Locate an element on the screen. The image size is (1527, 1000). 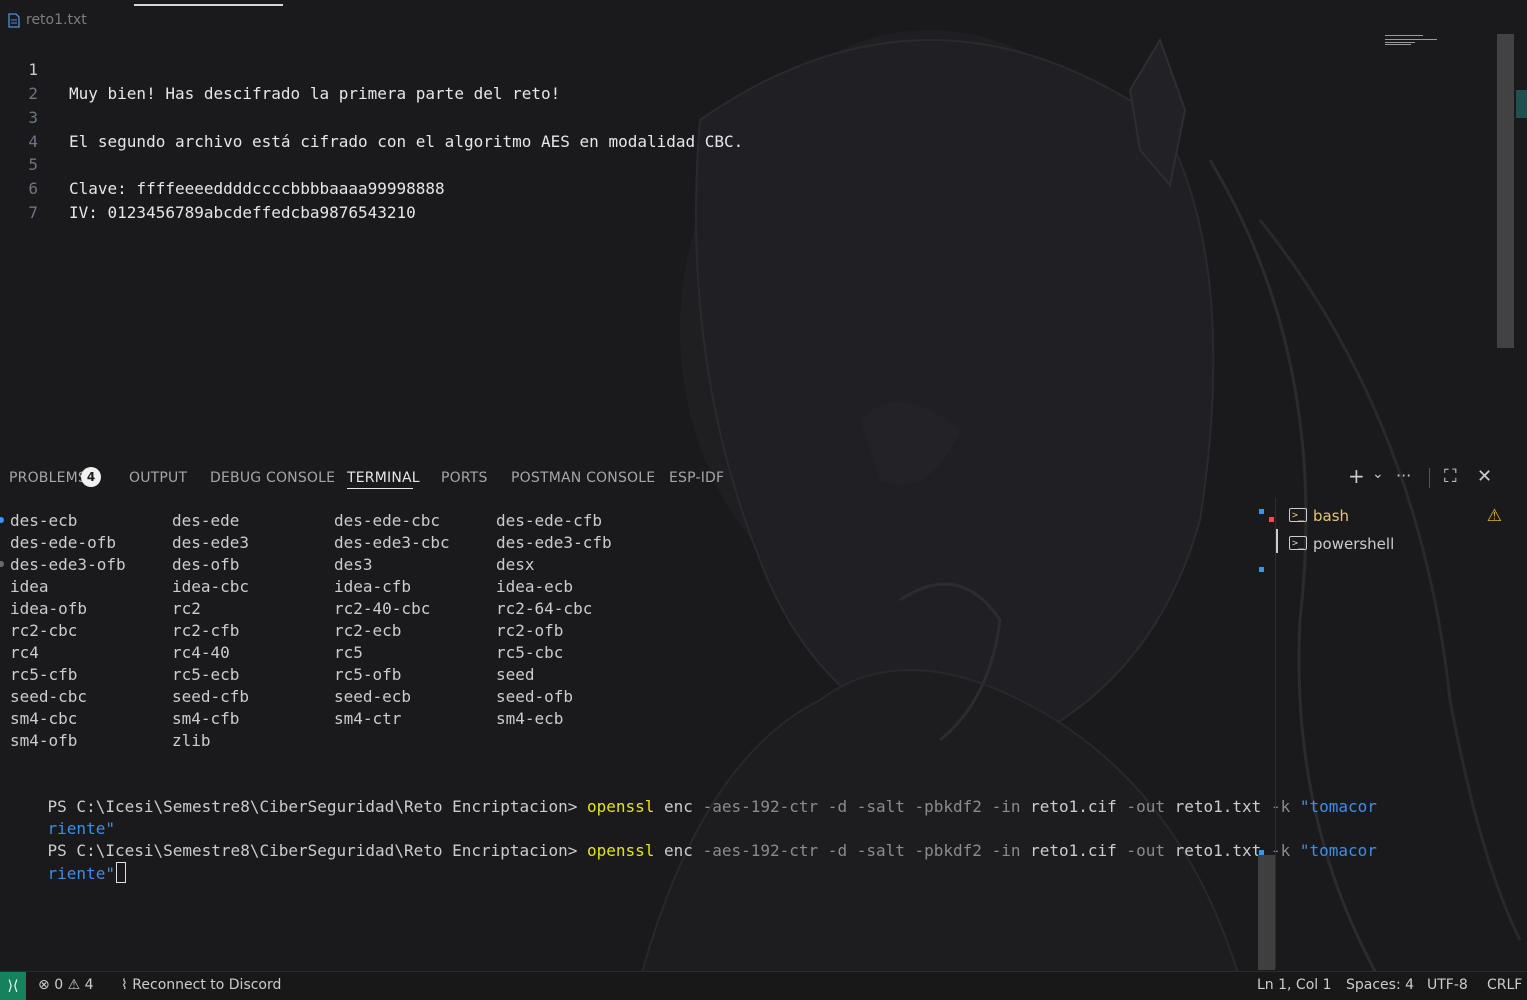
terminal-split-divider is located at coordinates (1275, 733).